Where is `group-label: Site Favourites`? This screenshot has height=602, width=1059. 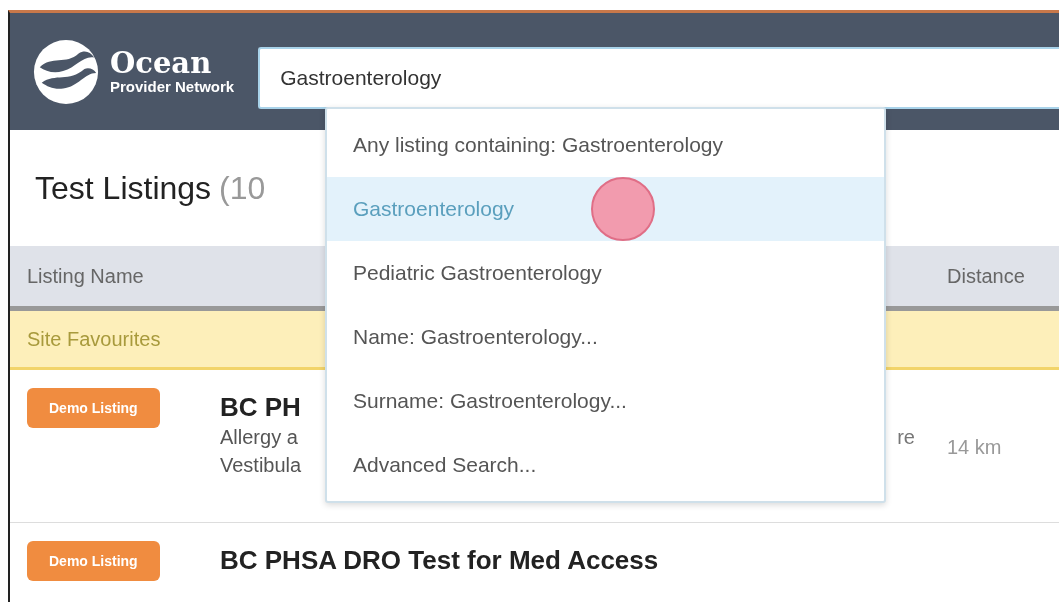 group-label: Site Favourites is located at coordinates (94, 339).